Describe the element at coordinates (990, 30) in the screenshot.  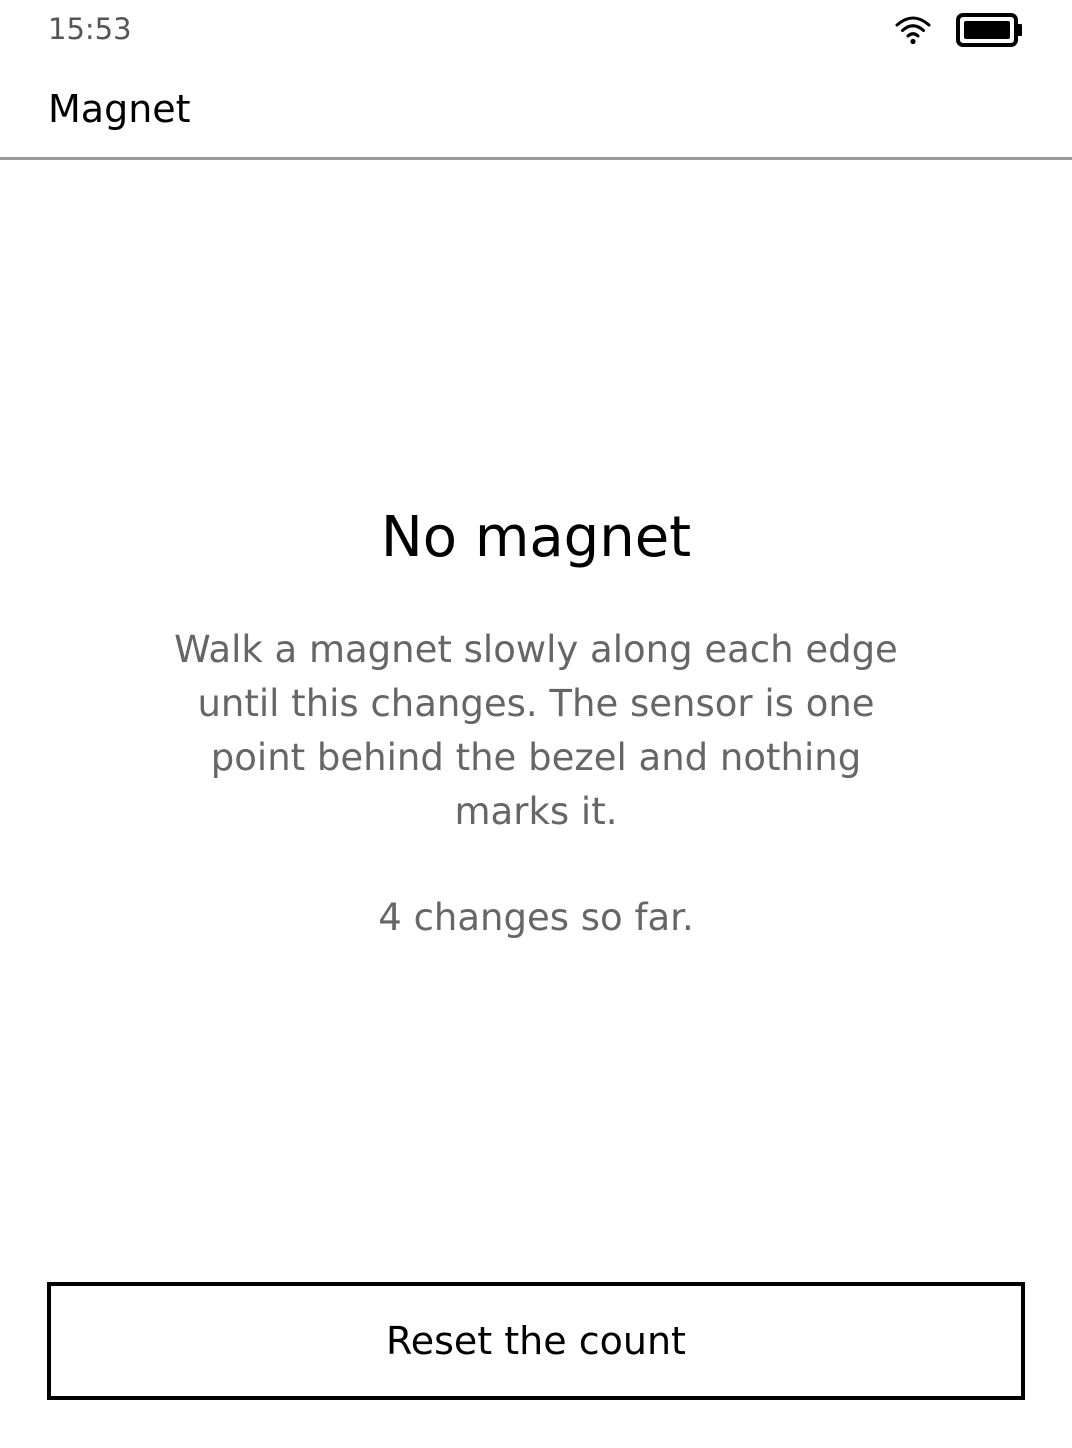
I see `battery-full-icon` at that location.